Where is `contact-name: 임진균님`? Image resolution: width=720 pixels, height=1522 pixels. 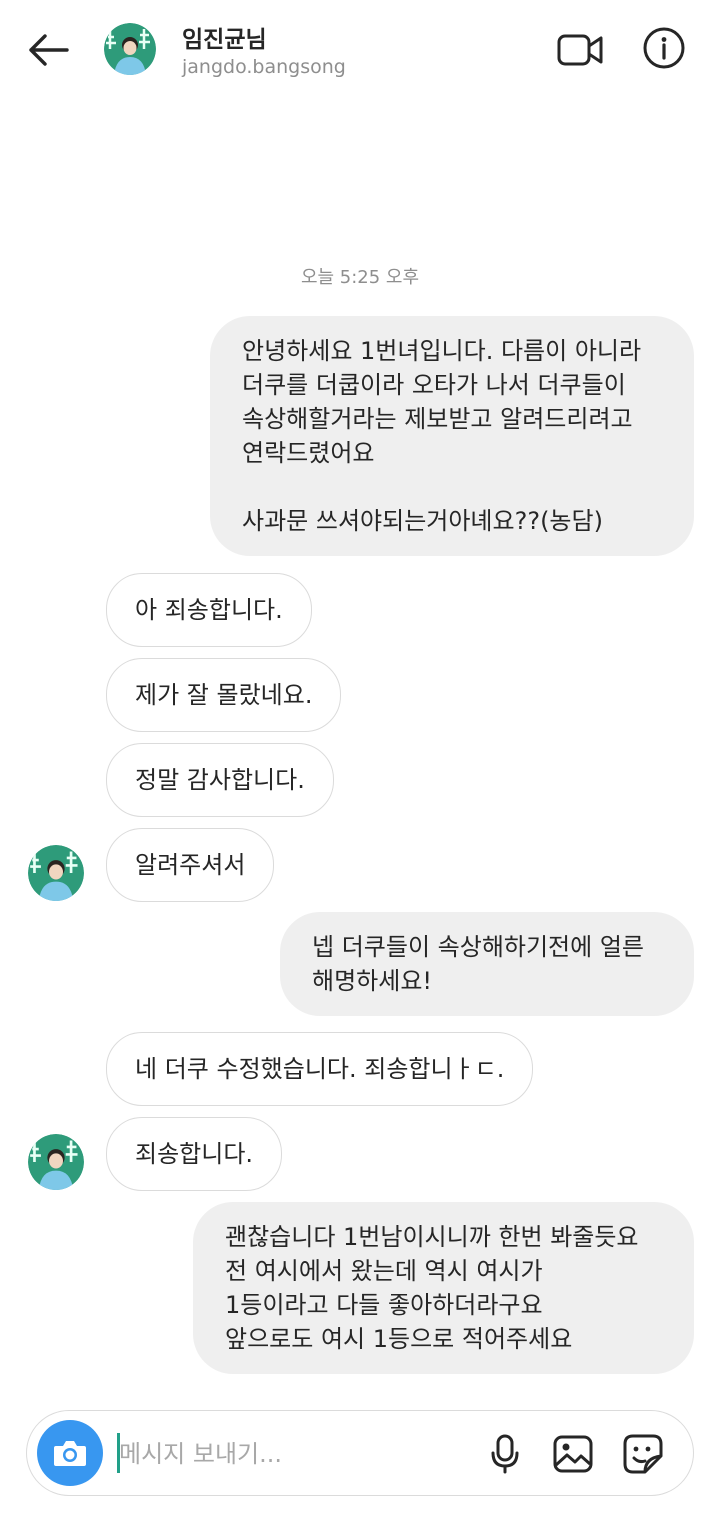
contact-name: 임진균님 is located at coordinates (224, 40).